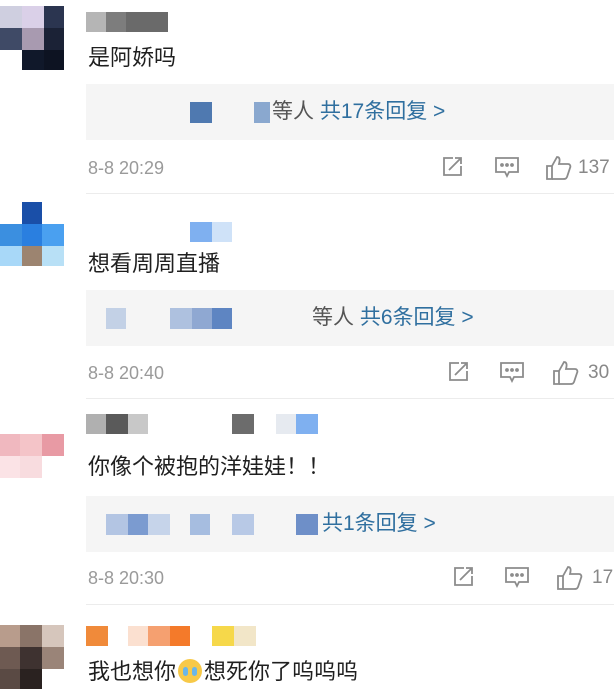 The width and height of the screenshot is (614, 689). Describe the element at coordinates (603, 577) in the screenshot. I see `like-count: 17` at that location.